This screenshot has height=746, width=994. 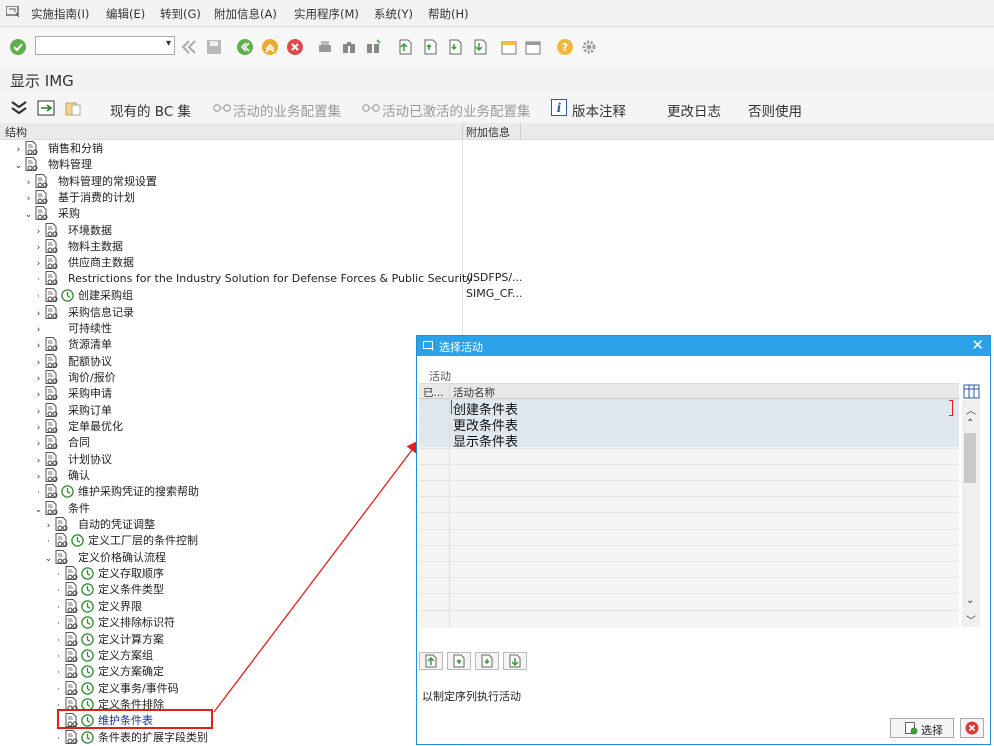 I want to click on tree-node: › 配额协议, so click(x=73, y=361).